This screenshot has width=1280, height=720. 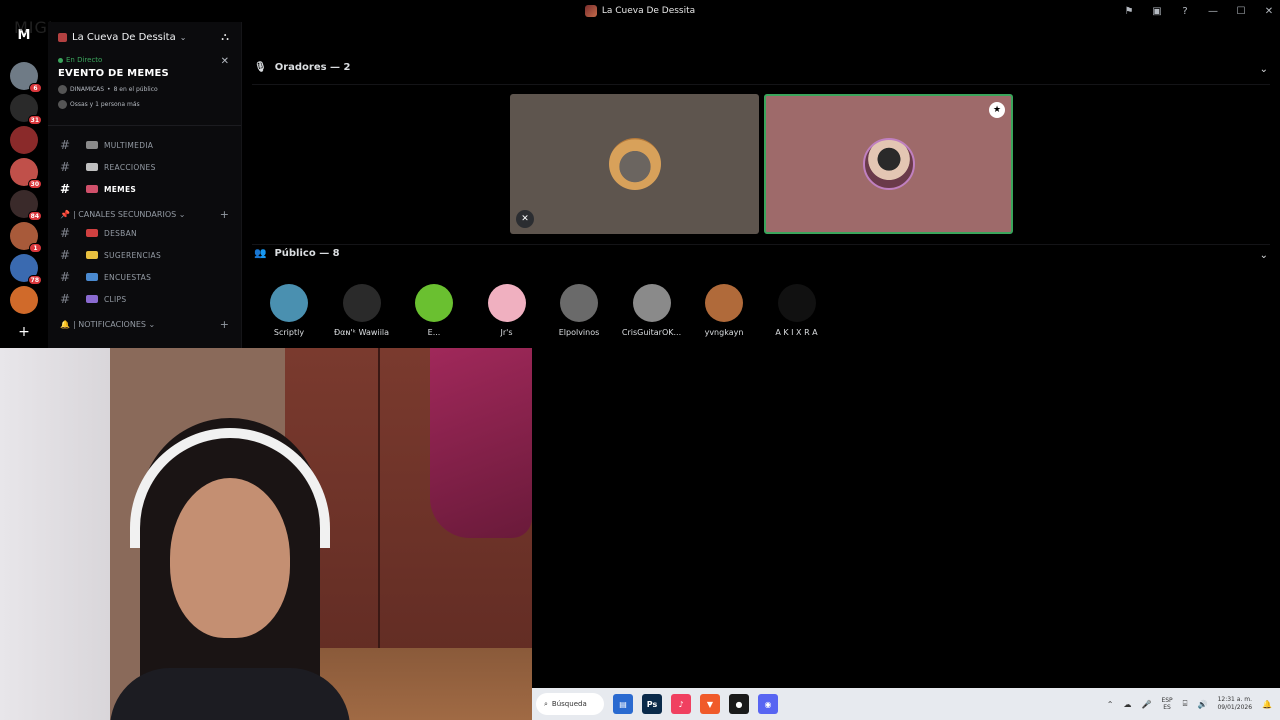 What do you see at coordinates (230, 488) in the screenshot?
I see `headset-icon` at bounding box center [230, 488].